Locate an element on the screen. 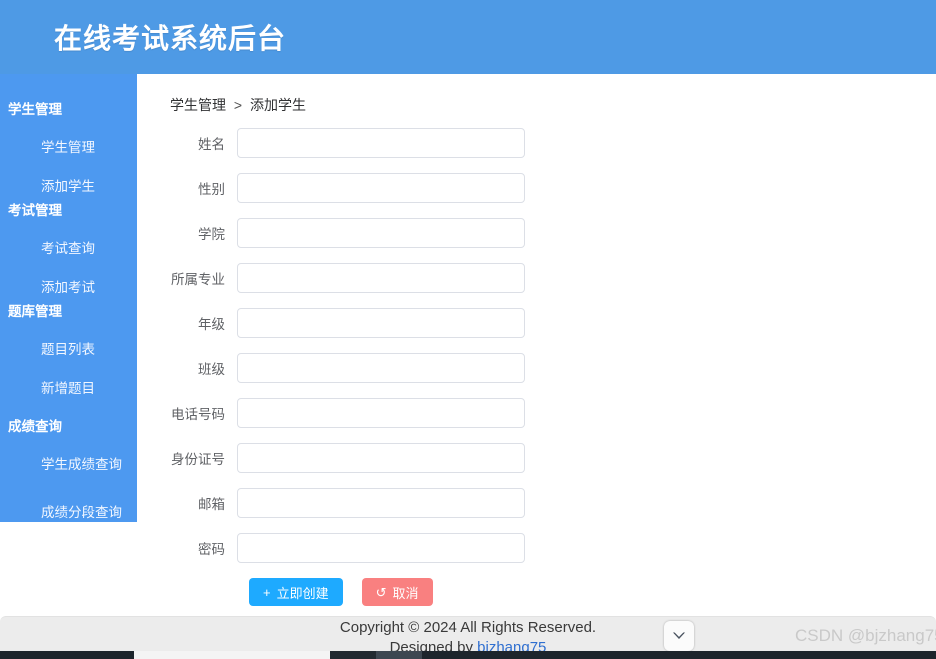 This screenshot has height=659, width=936. cancel-button: ↺ 取消 is located at coordinates (397, 592).